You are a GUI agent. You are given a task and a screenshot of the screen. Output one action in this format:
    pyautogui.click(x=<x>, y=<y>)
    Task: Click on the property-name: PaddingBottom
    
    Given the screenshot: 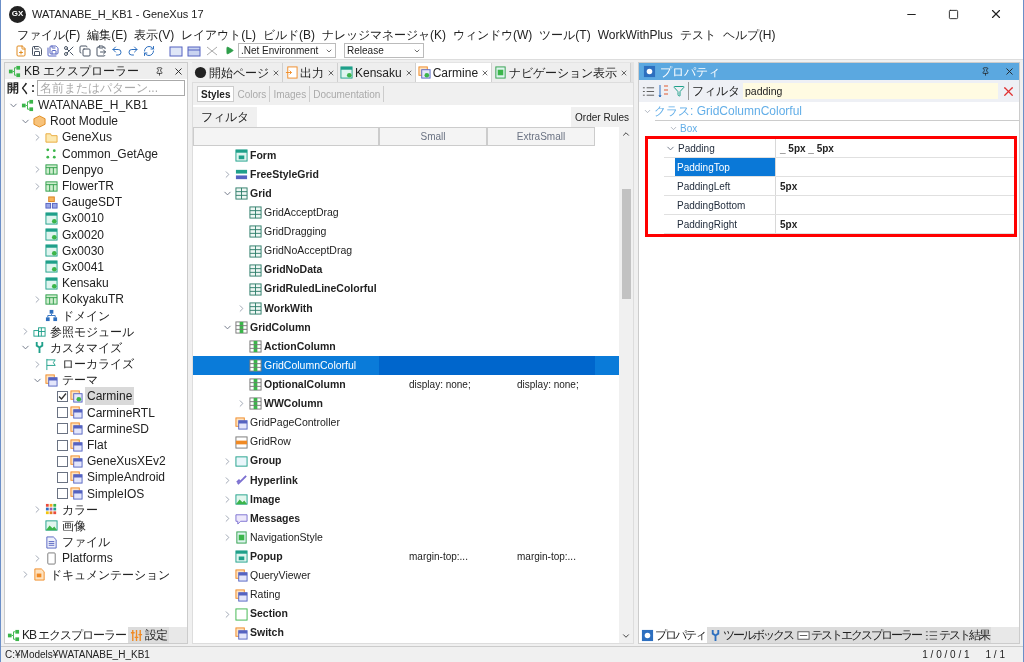 What is the action you would take?
    pyautogui.click(x=725, y=205)
    